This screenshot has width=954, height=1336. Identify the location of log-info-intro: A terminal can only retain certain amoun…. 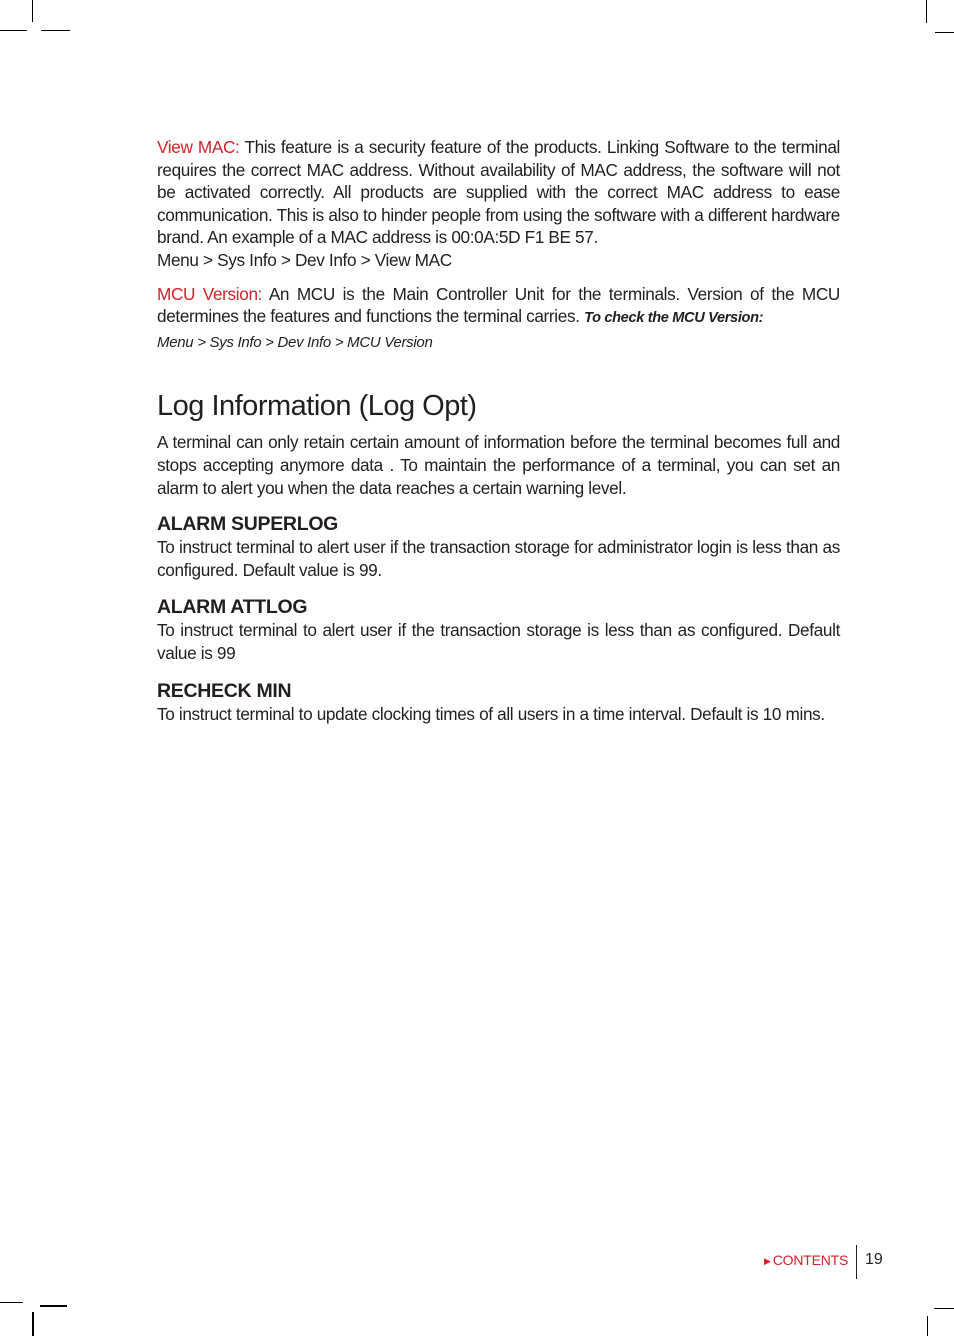
(498, 465).